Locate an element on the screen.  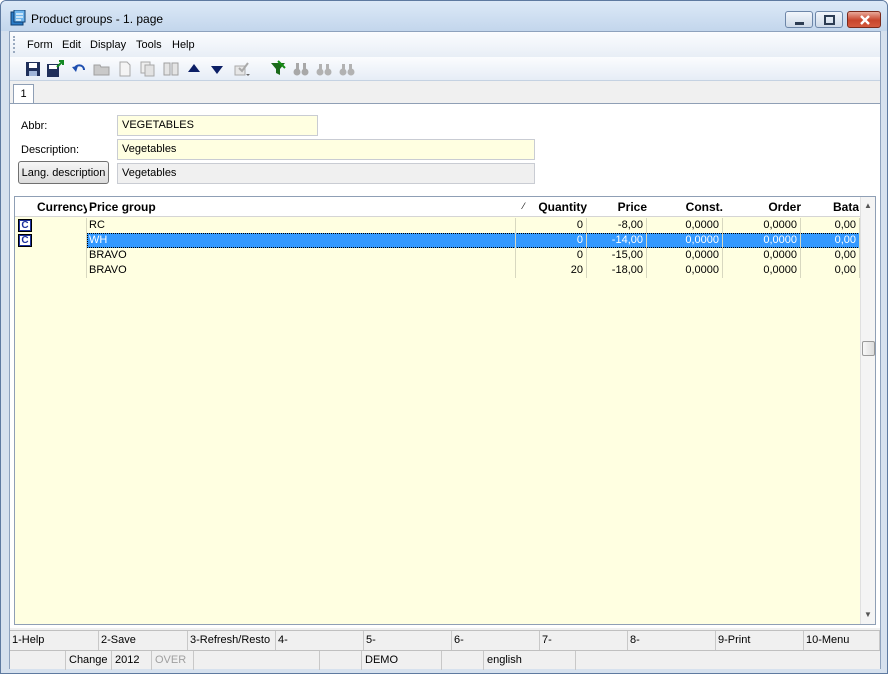
find-next-icon is located at coordinates (324, 69).